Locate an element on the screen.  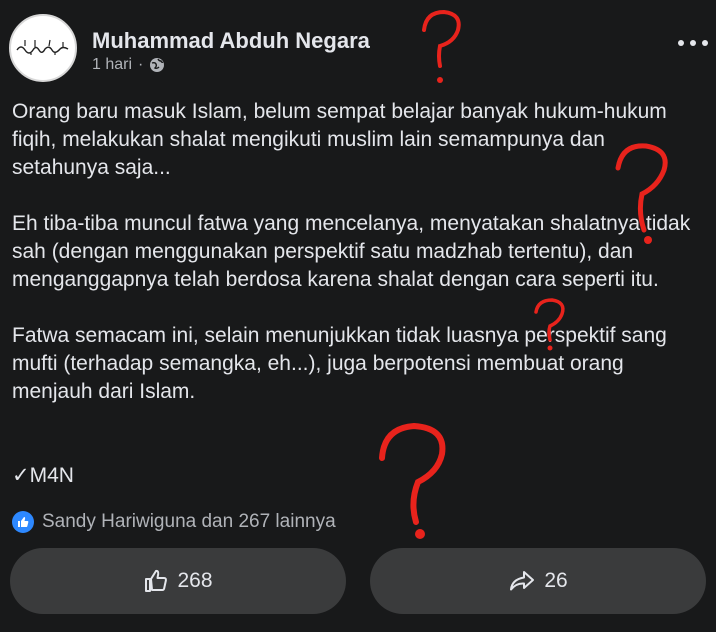
post-header: Muhammad Abduh Negara 1 hari · is located at coordinates (358, 46).